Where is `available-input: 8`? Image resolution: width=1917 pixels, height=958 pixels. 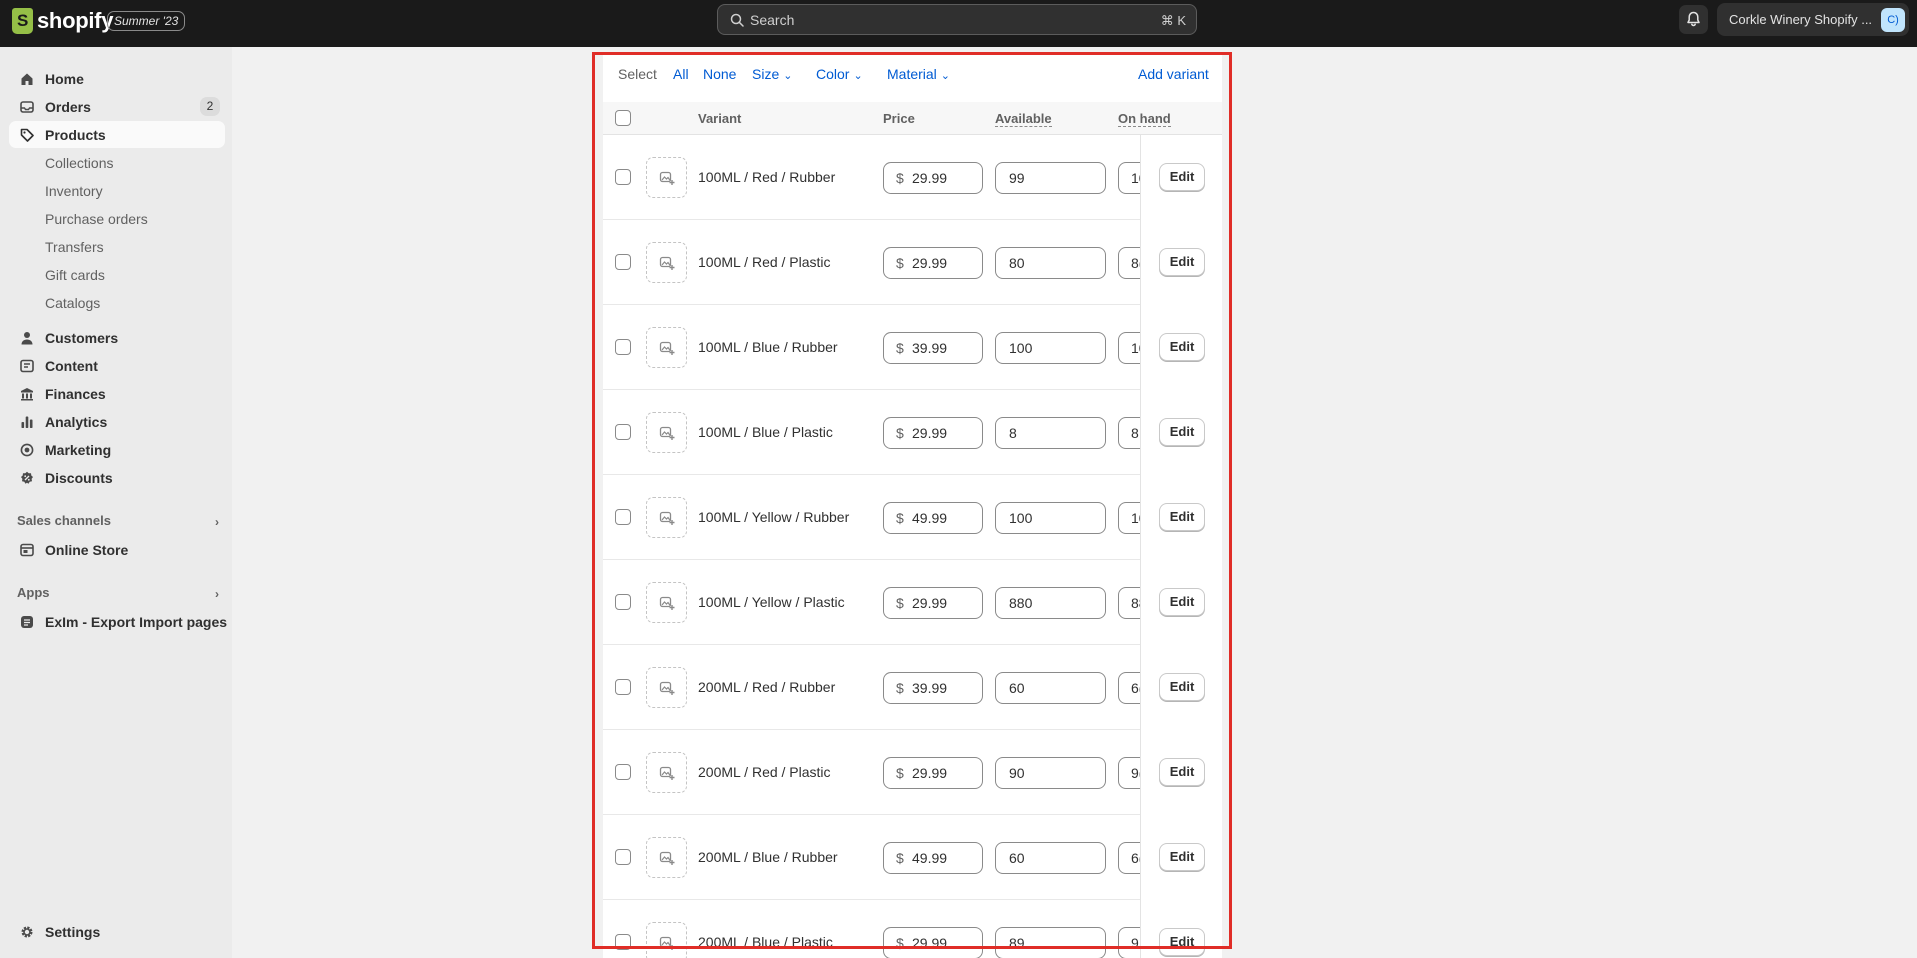
available-input: 8 is located at coordinates (1050, 433).